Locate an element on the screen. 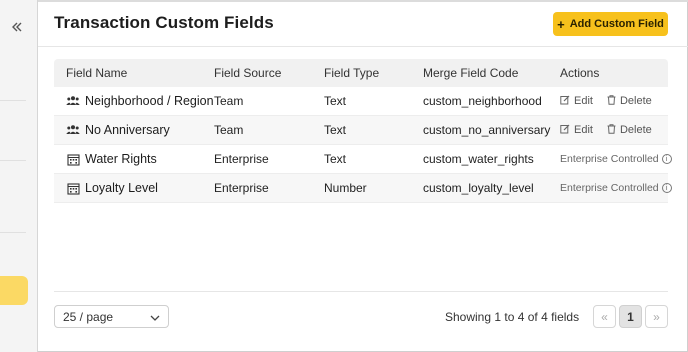 The image size is (688, 352). double-chevron-left-icon is located at coordinates (17, 27).